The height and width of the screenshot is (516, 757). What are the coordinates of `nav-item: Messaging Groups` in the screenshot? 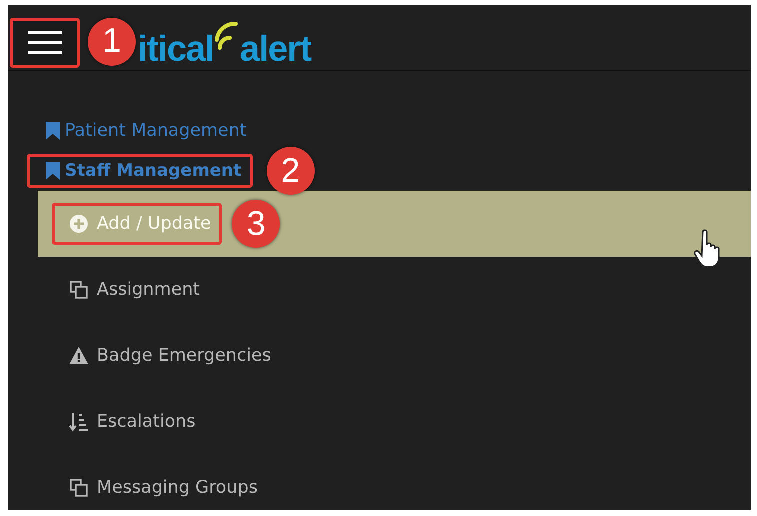 It's located at (160, 488).